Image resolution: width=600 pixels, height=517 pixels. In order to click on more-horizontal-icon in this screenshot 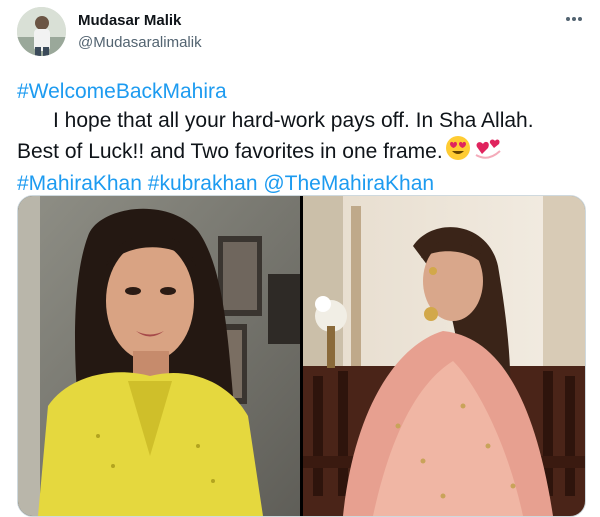, I will do `click(574, 19)`.